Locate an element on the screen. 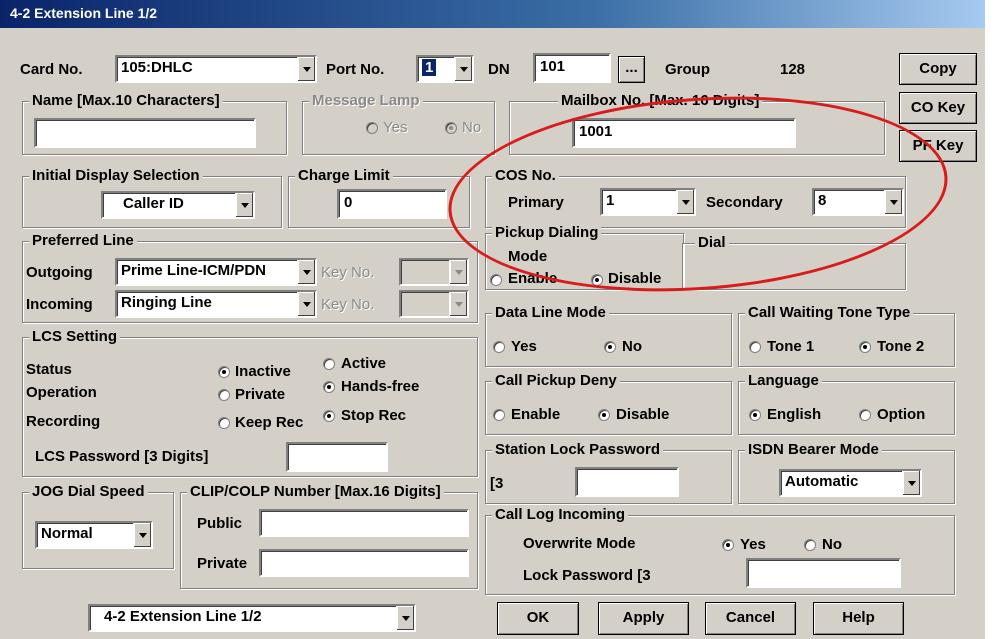 This screenshot has height=639, width=996. lcs-stop-rec-label: Stop Rec is located at coordinates (374, 415).